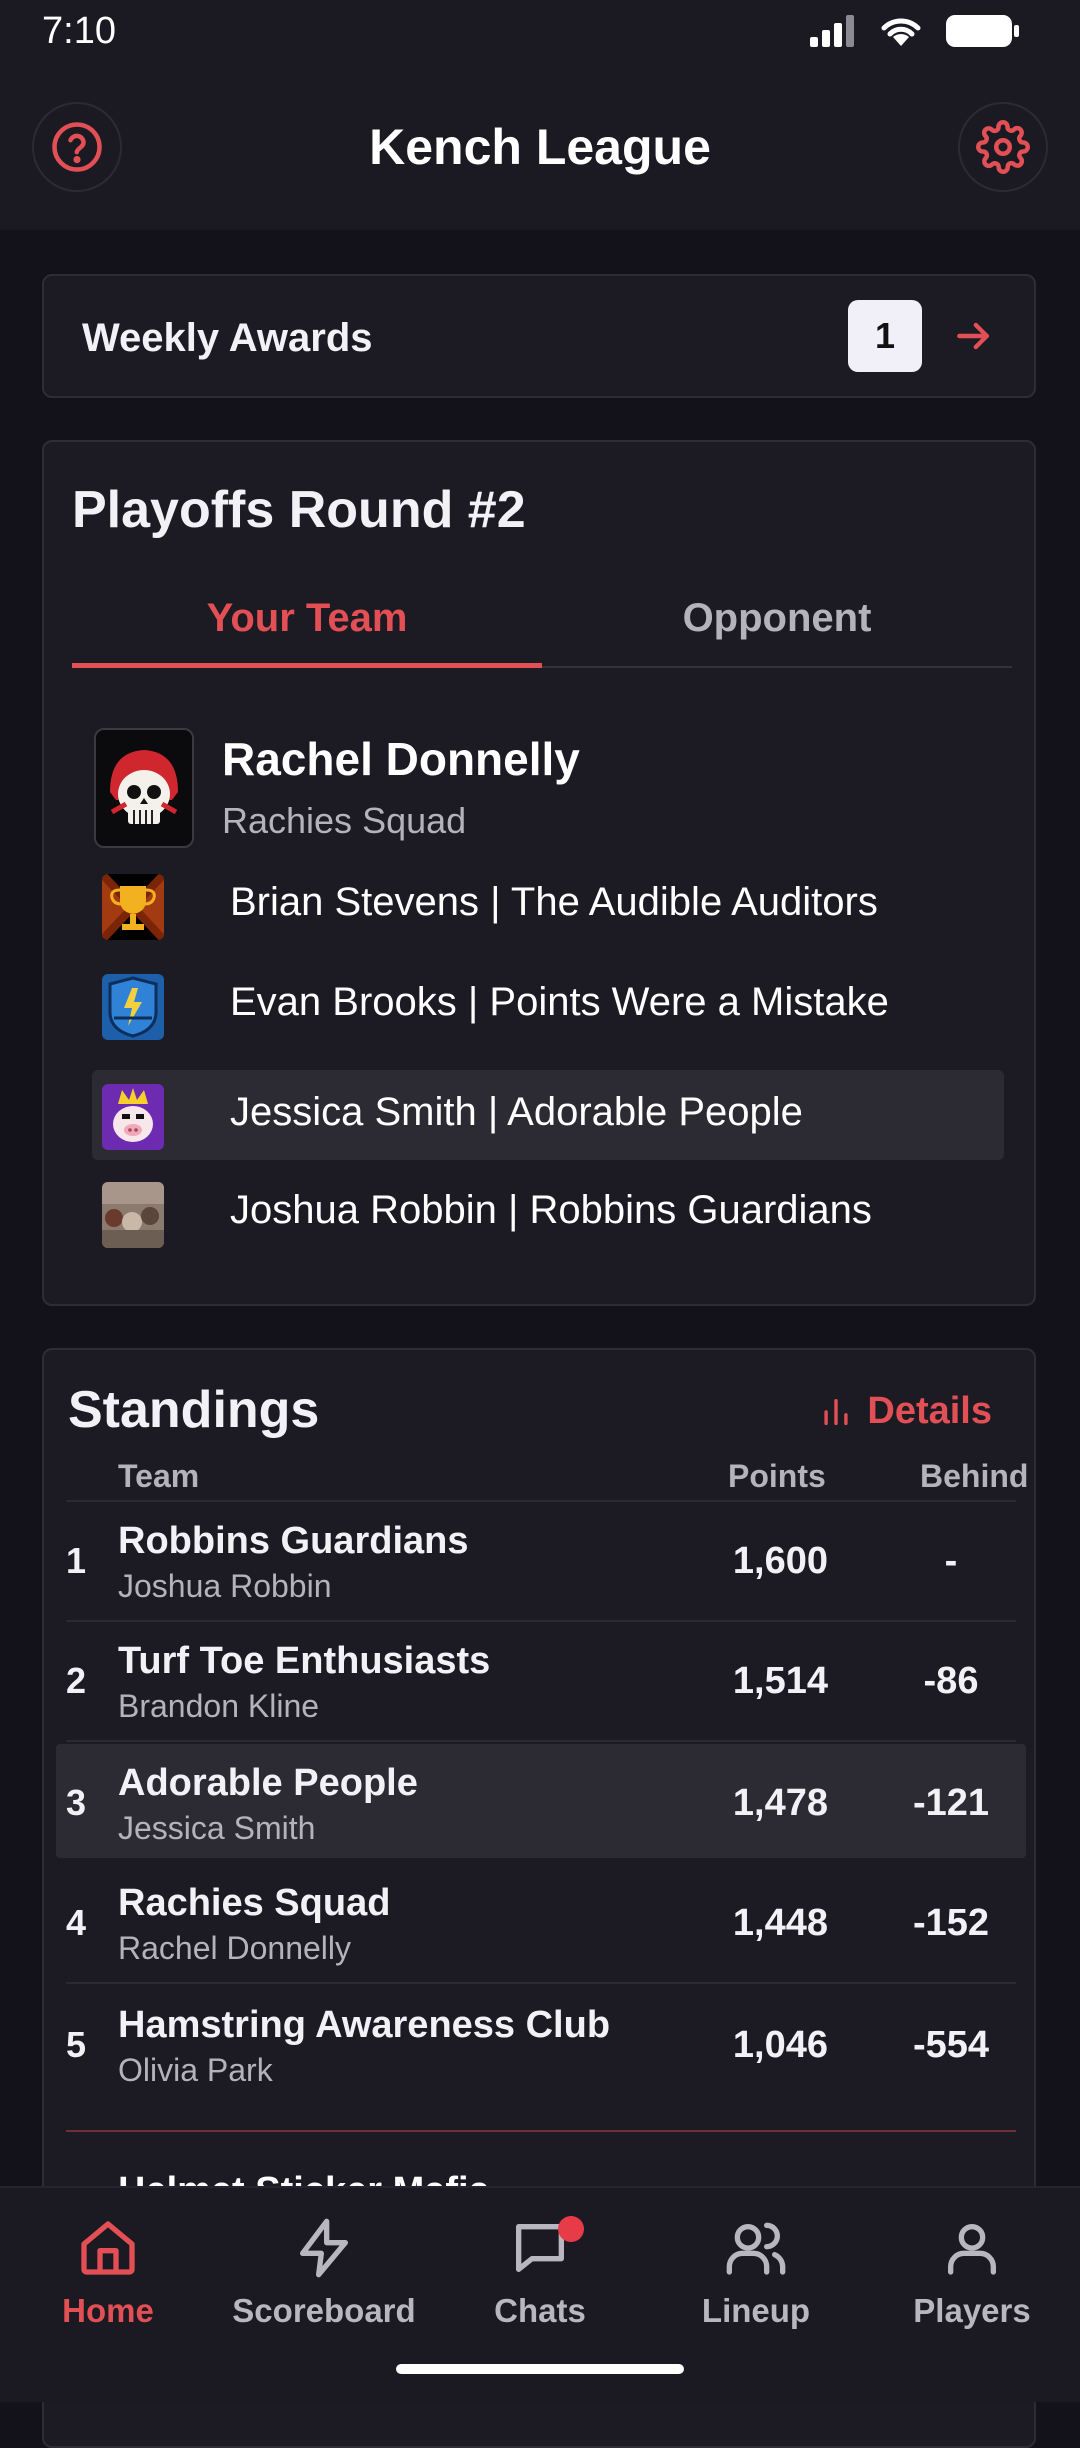  I want to click on crowned-pig-avatar-icon, so click(133, 1117).